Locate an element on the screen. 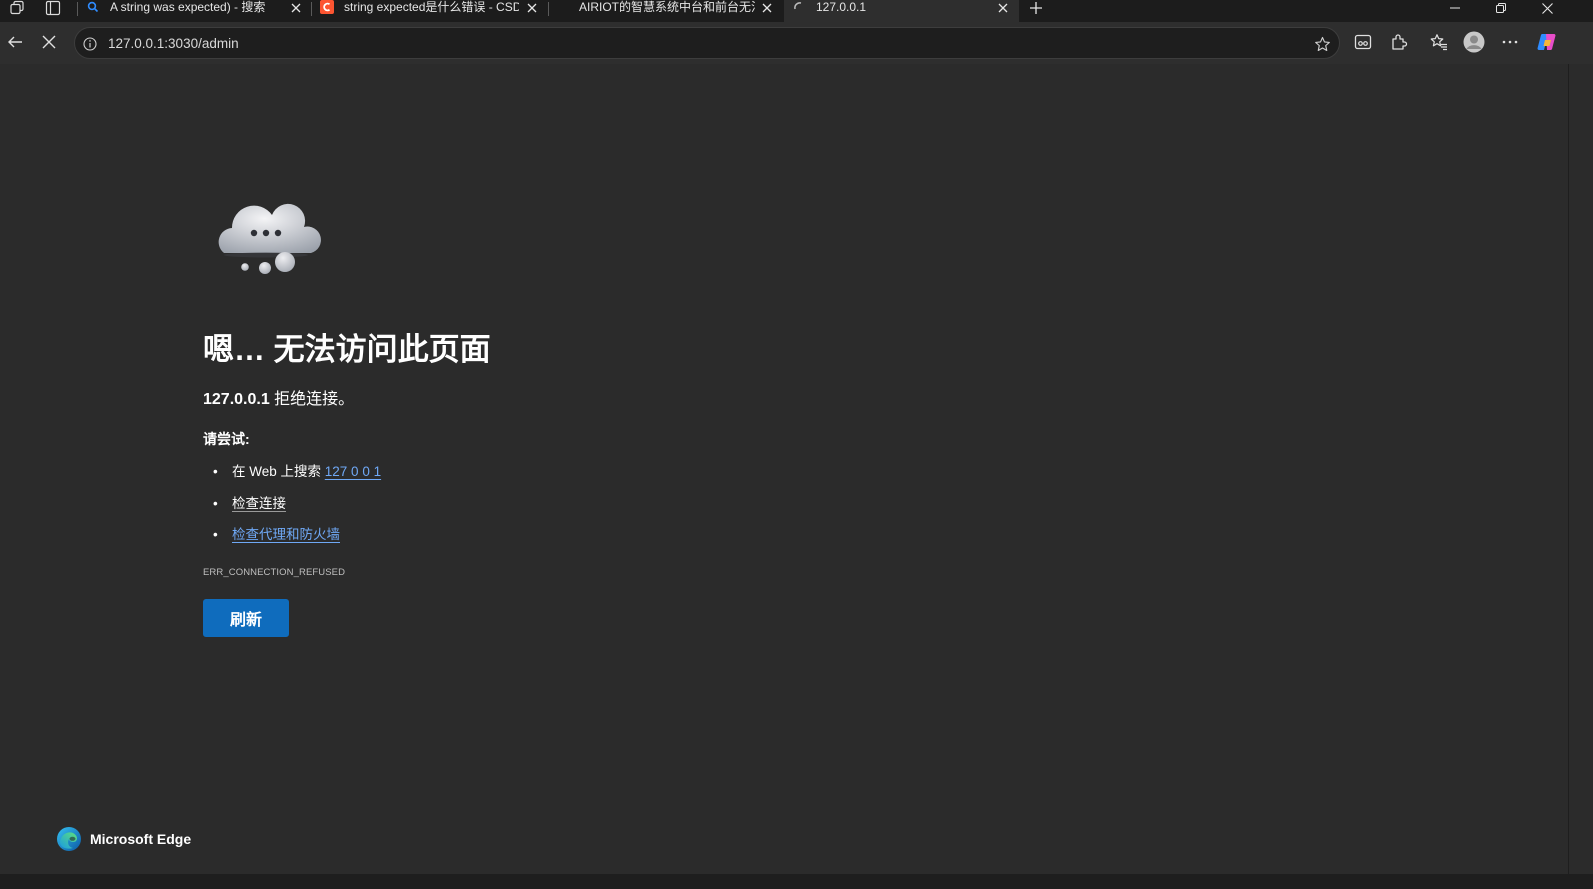  edge-brand-name: Microsoft Edge is located at coordinates (141, 839).